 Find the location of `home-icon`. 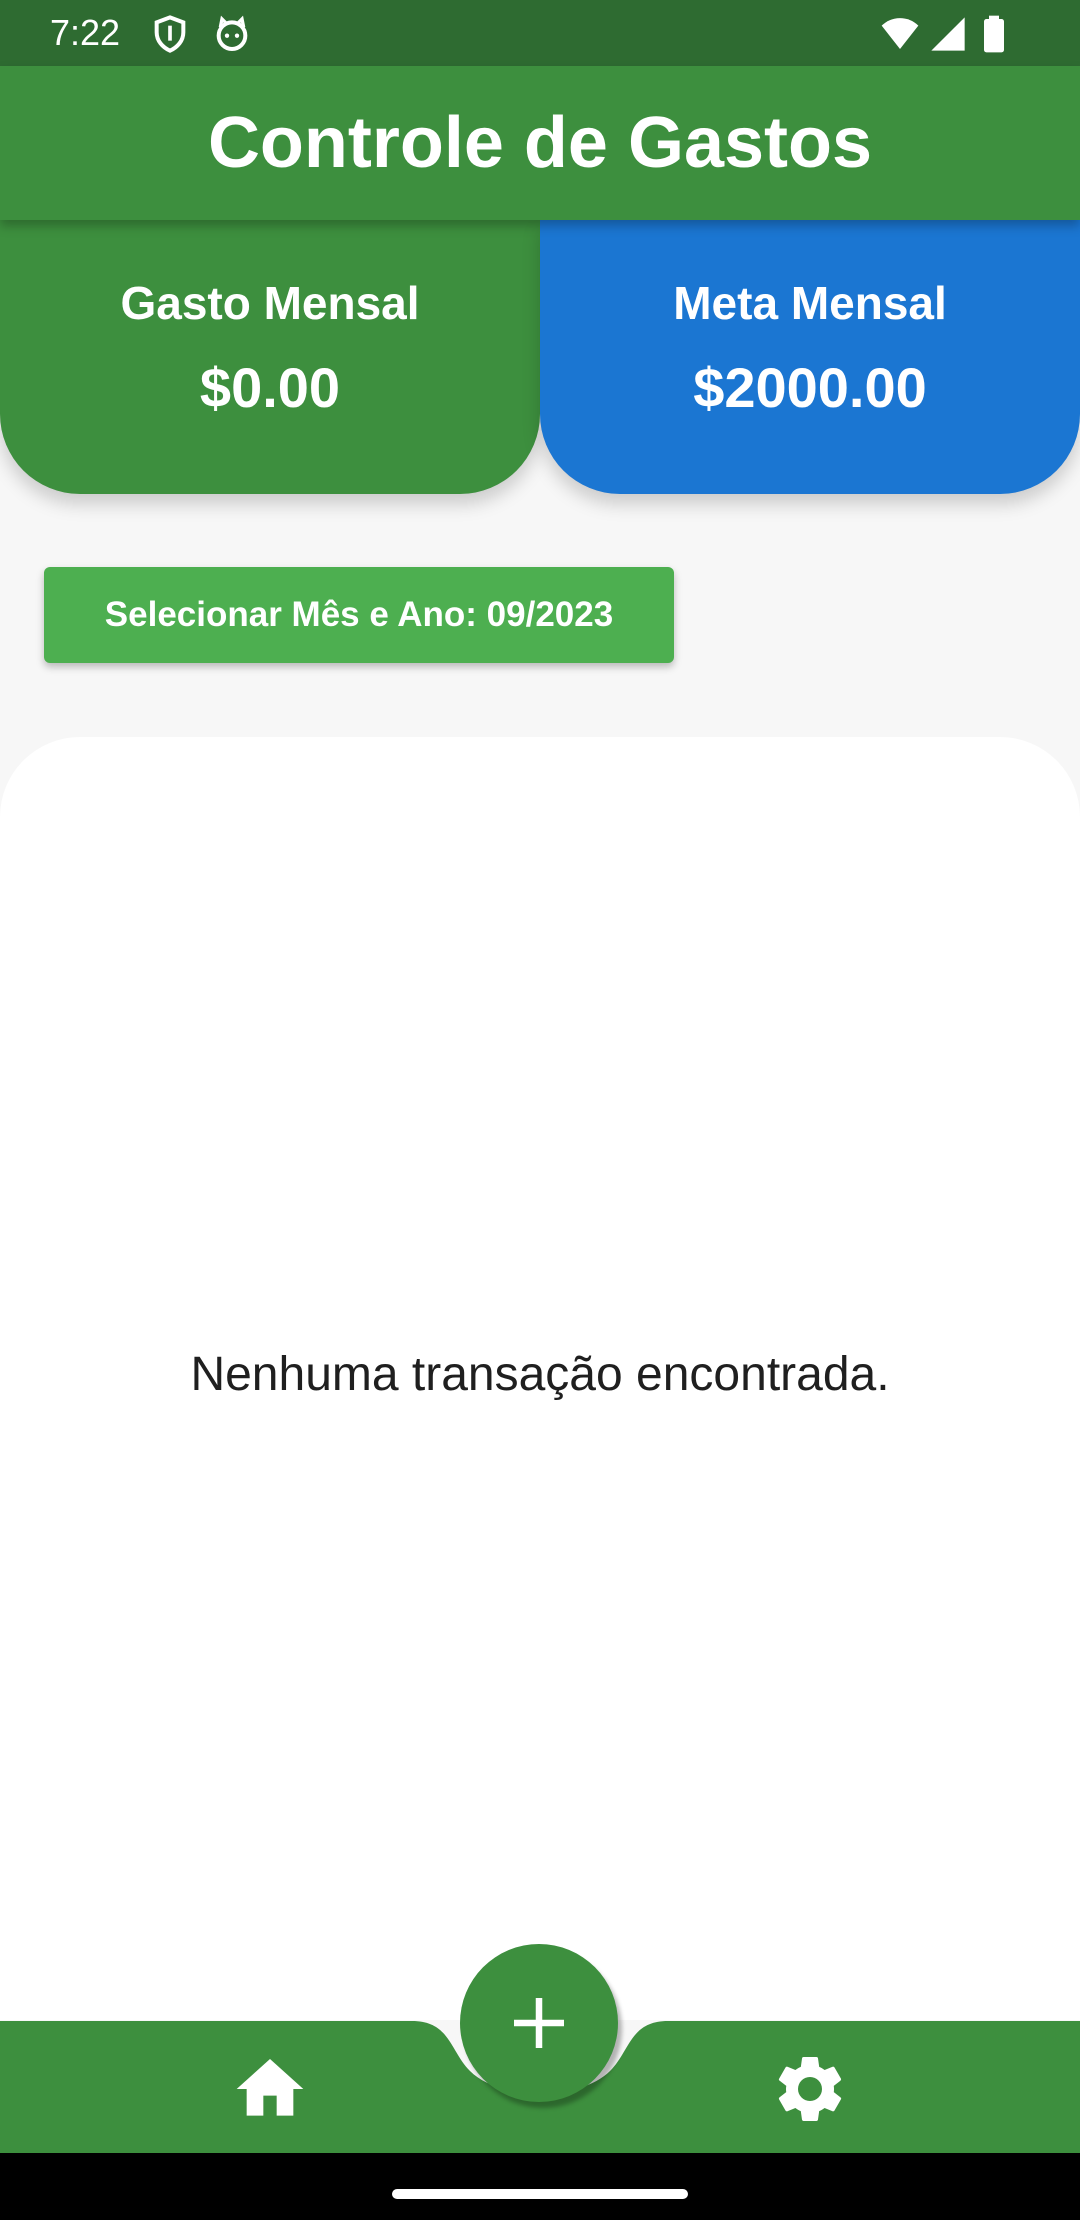

home-icon is located at coordinates (270, 2087).